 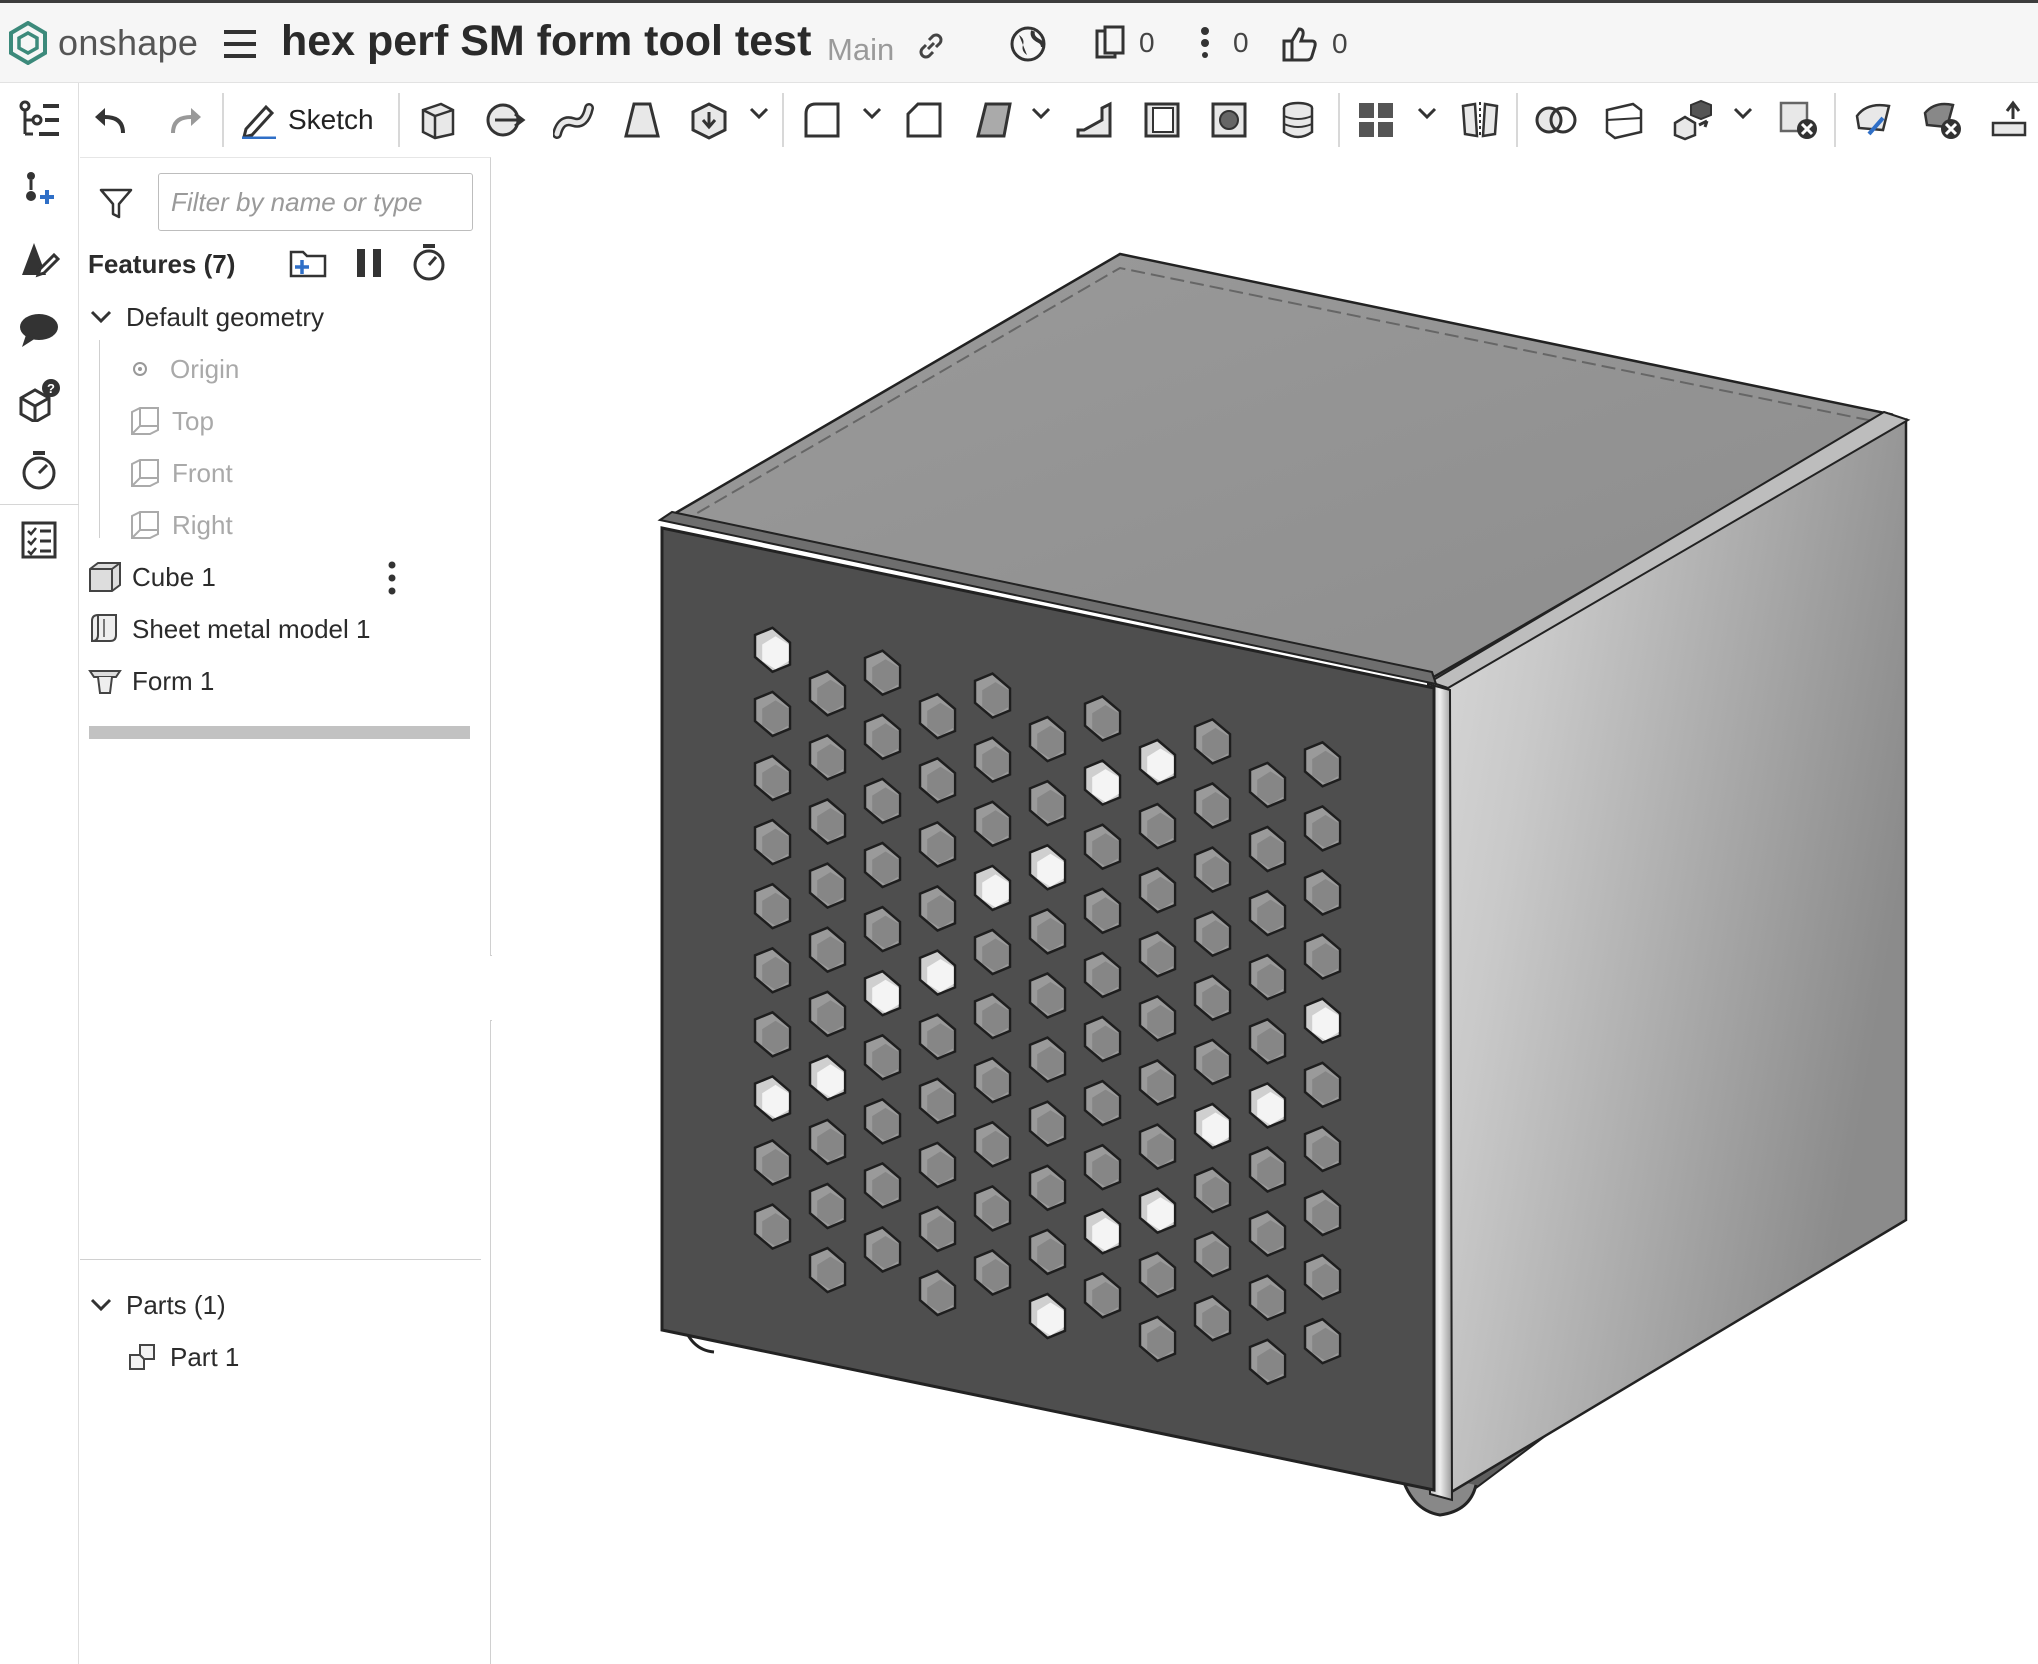 I want to click on parts-info-button: ?, so click(x=39, y=400).